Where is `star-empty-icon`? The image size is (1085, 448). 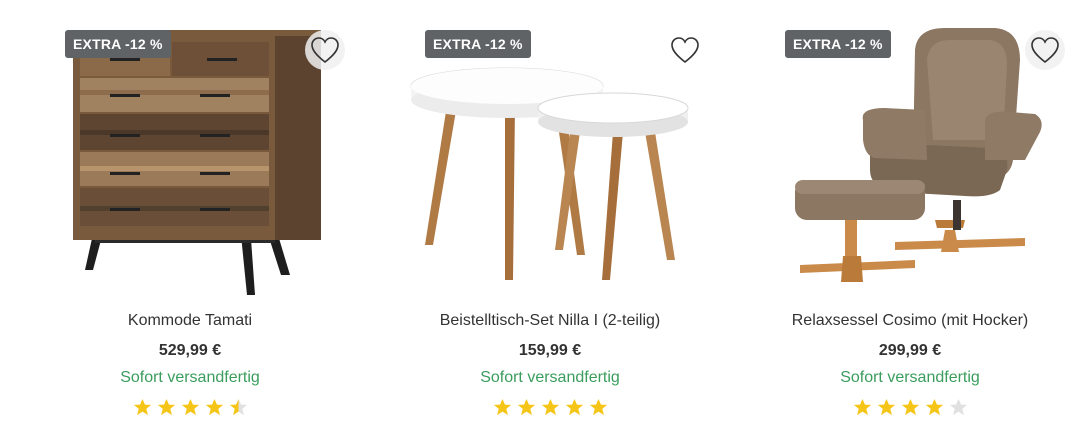 star-empty-icon is located at coordinates (958, 407).